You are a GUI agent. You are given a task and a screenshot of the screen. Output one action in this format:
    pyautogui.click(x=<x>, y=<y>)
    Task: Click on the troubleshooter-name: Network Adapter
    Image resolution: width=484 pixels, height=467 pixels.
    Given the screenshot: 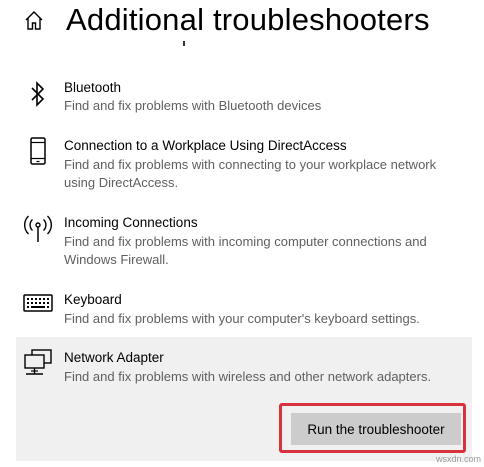 What is the action you would take?
    pyautogui.click(x=114, y=357)
    